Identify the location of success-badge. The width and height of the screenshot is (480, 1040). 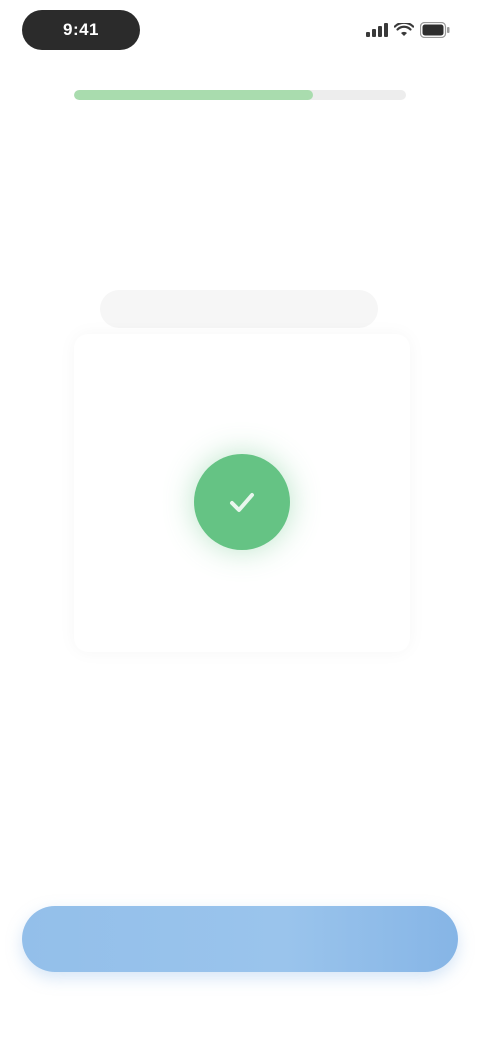
(242, 502).